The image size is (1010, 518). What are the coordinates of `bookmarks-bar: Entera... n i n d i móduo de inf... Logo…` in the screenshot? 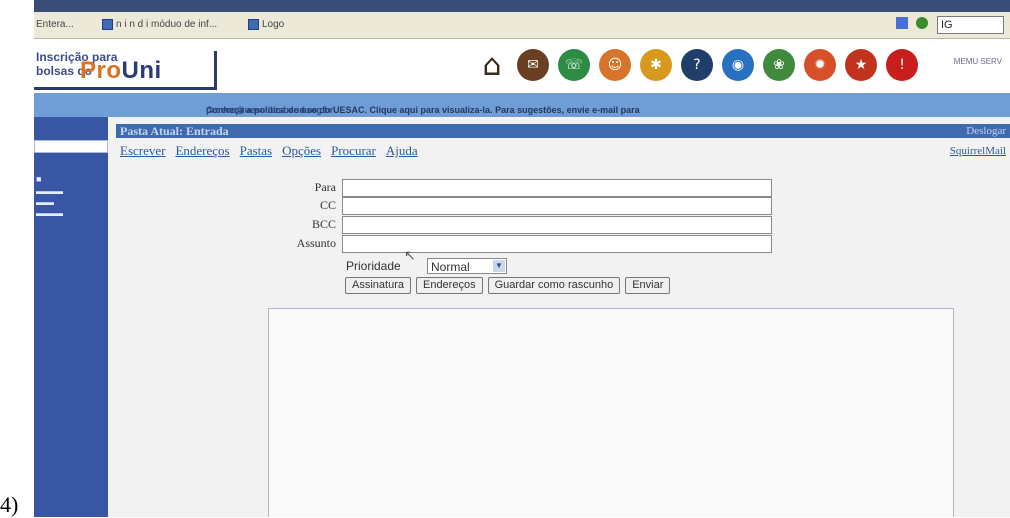 It's located at (522, 25).